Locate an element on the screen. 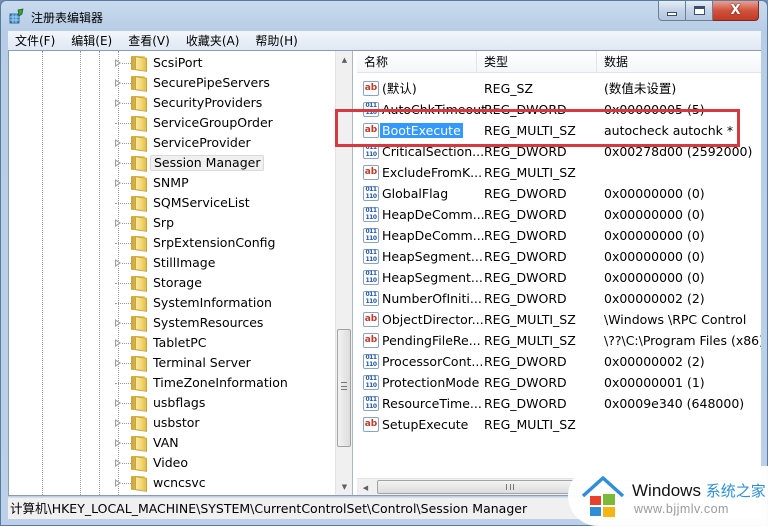 This screenshot has width=768, height=526. minimize-button is located at coordinates (672, 11).